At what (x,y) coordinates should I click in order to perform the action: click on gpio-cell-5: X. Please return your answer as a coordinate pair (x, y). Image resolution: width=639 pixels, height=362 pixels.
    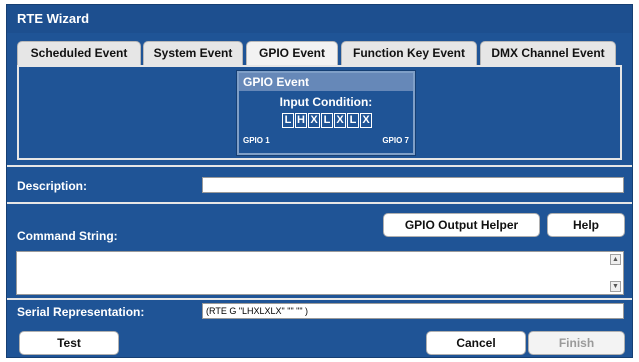
    Looking at the image, I should click on (340, 120).